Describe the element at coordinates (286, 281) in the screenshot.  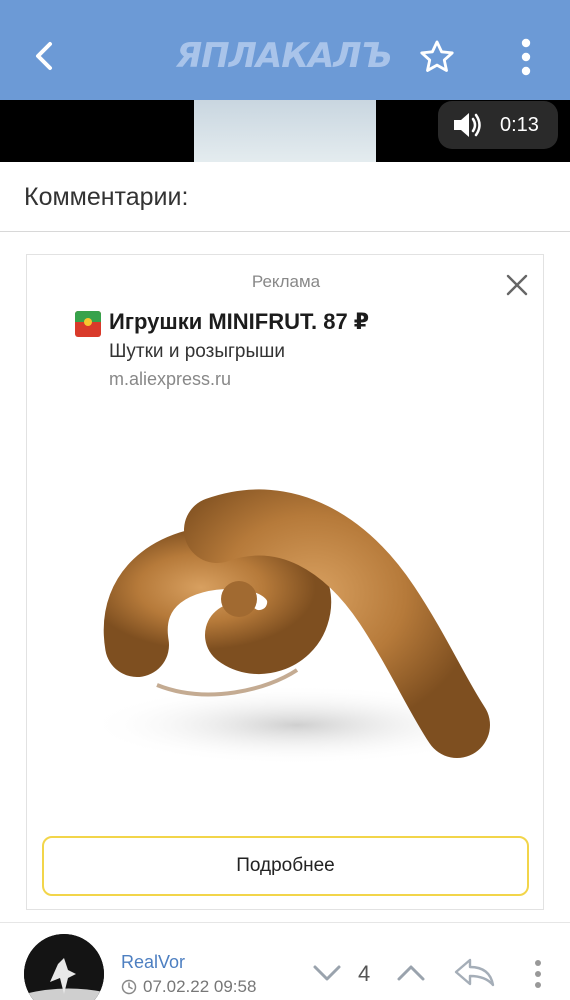
I see `ad-label: Реклама` at that location.